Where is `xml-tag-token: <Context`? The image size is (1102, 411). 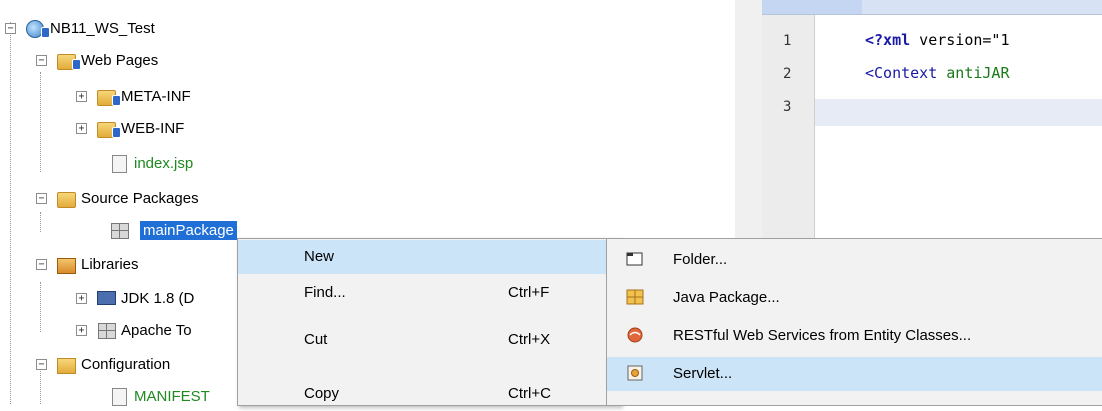 xml-tag-token: <Context is located at coordinates (901, 73).